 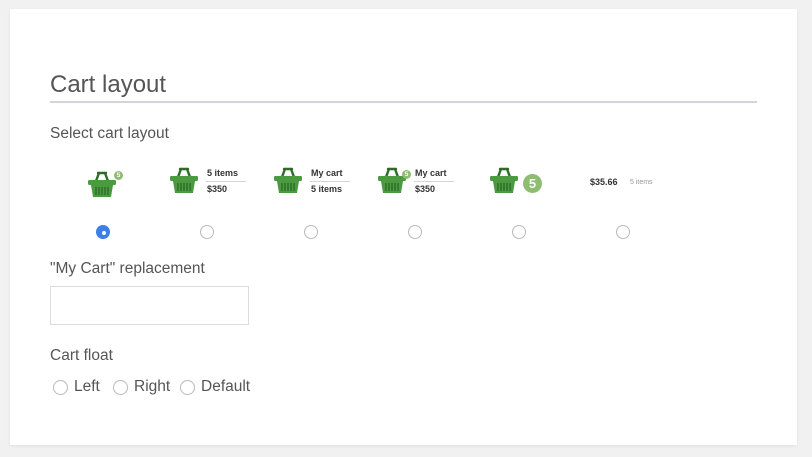 I want to click on layout-preview-3: My cart 5 items, so click(x=311, y=185).